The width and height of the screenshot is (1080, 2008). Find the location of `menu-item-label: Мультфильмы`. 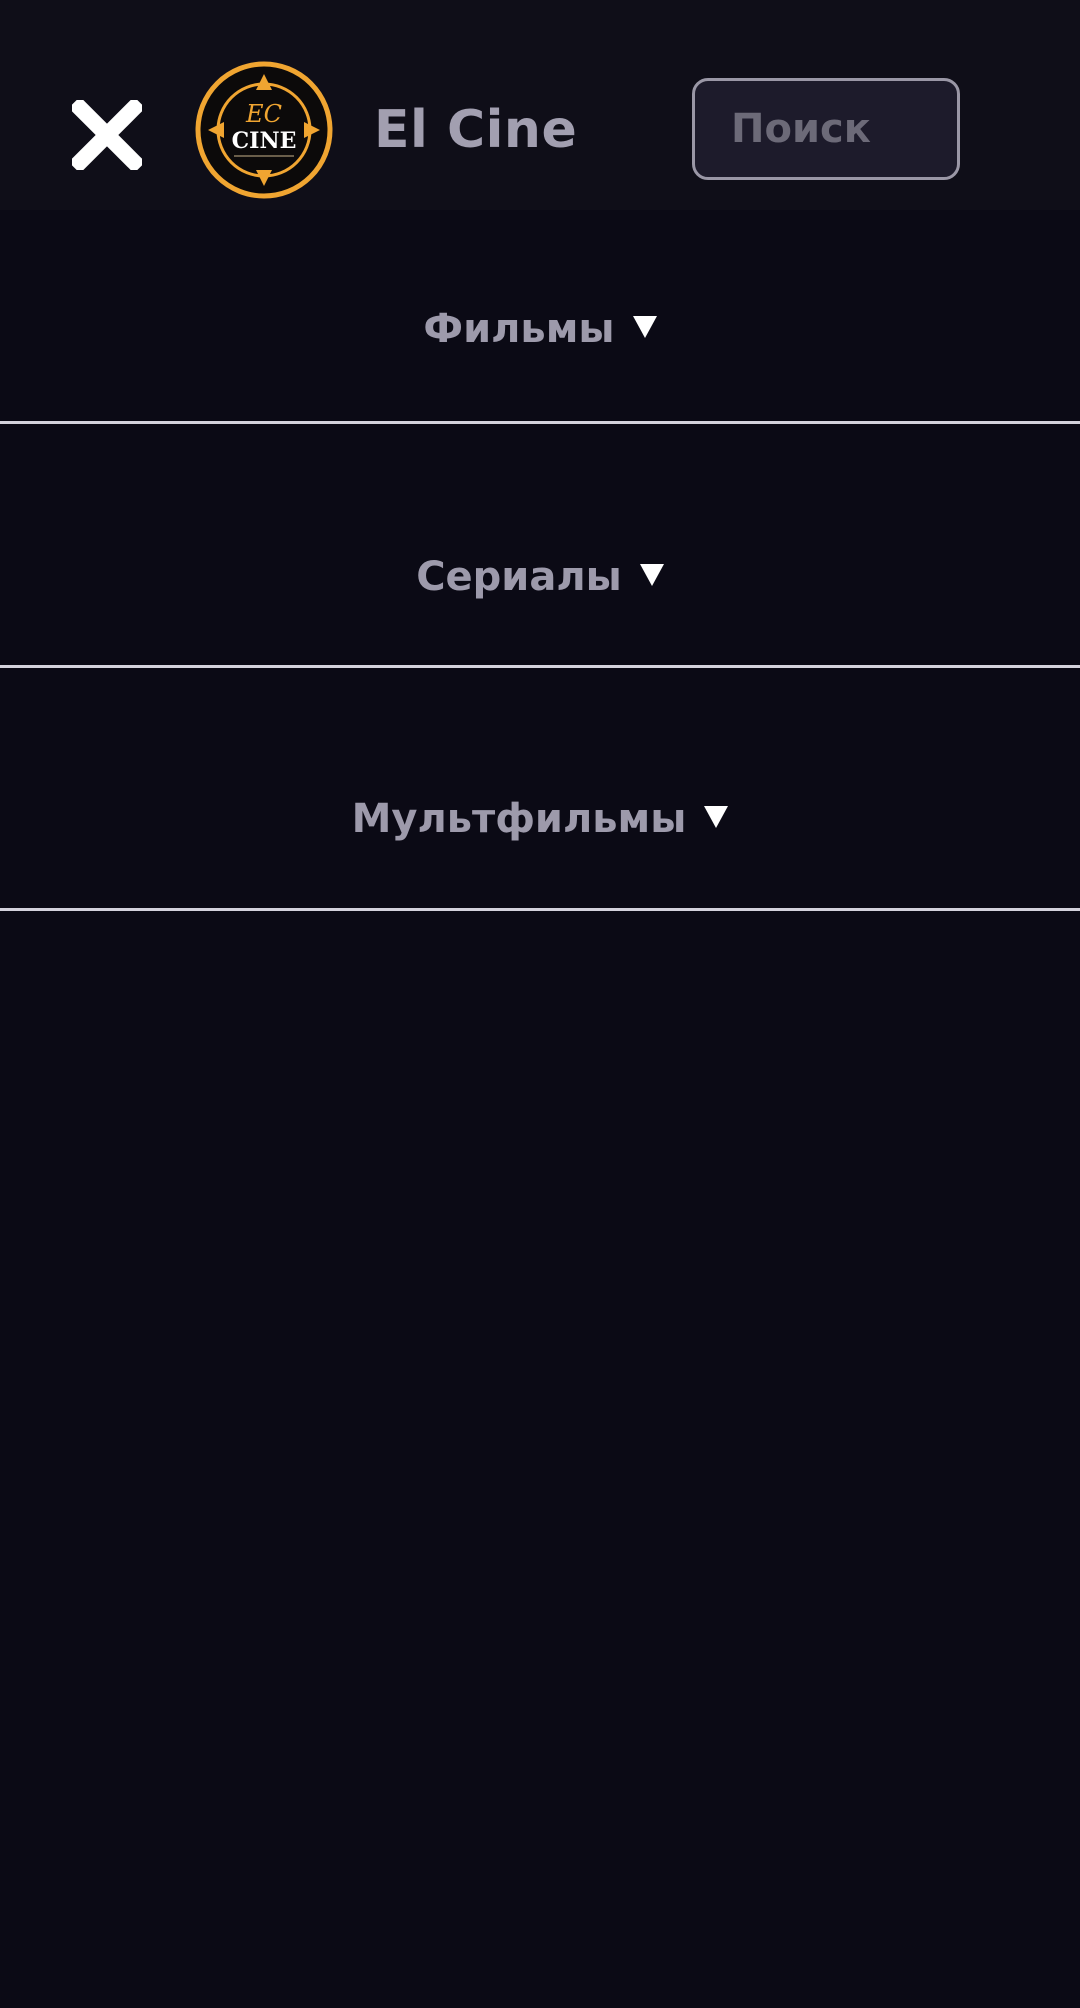

menu-item-label: Мультфильмы is located at coordinates (519, 819).